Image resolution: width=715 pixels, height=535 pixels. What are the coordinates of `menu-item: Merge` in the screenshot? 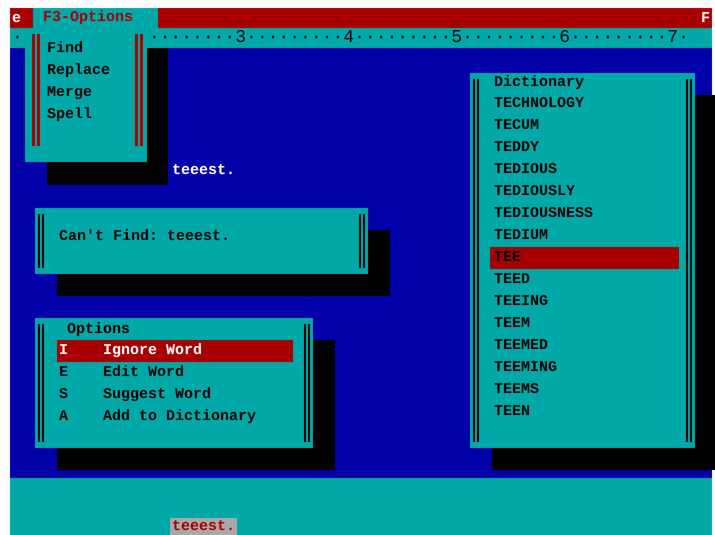 It's located at (97, 93).